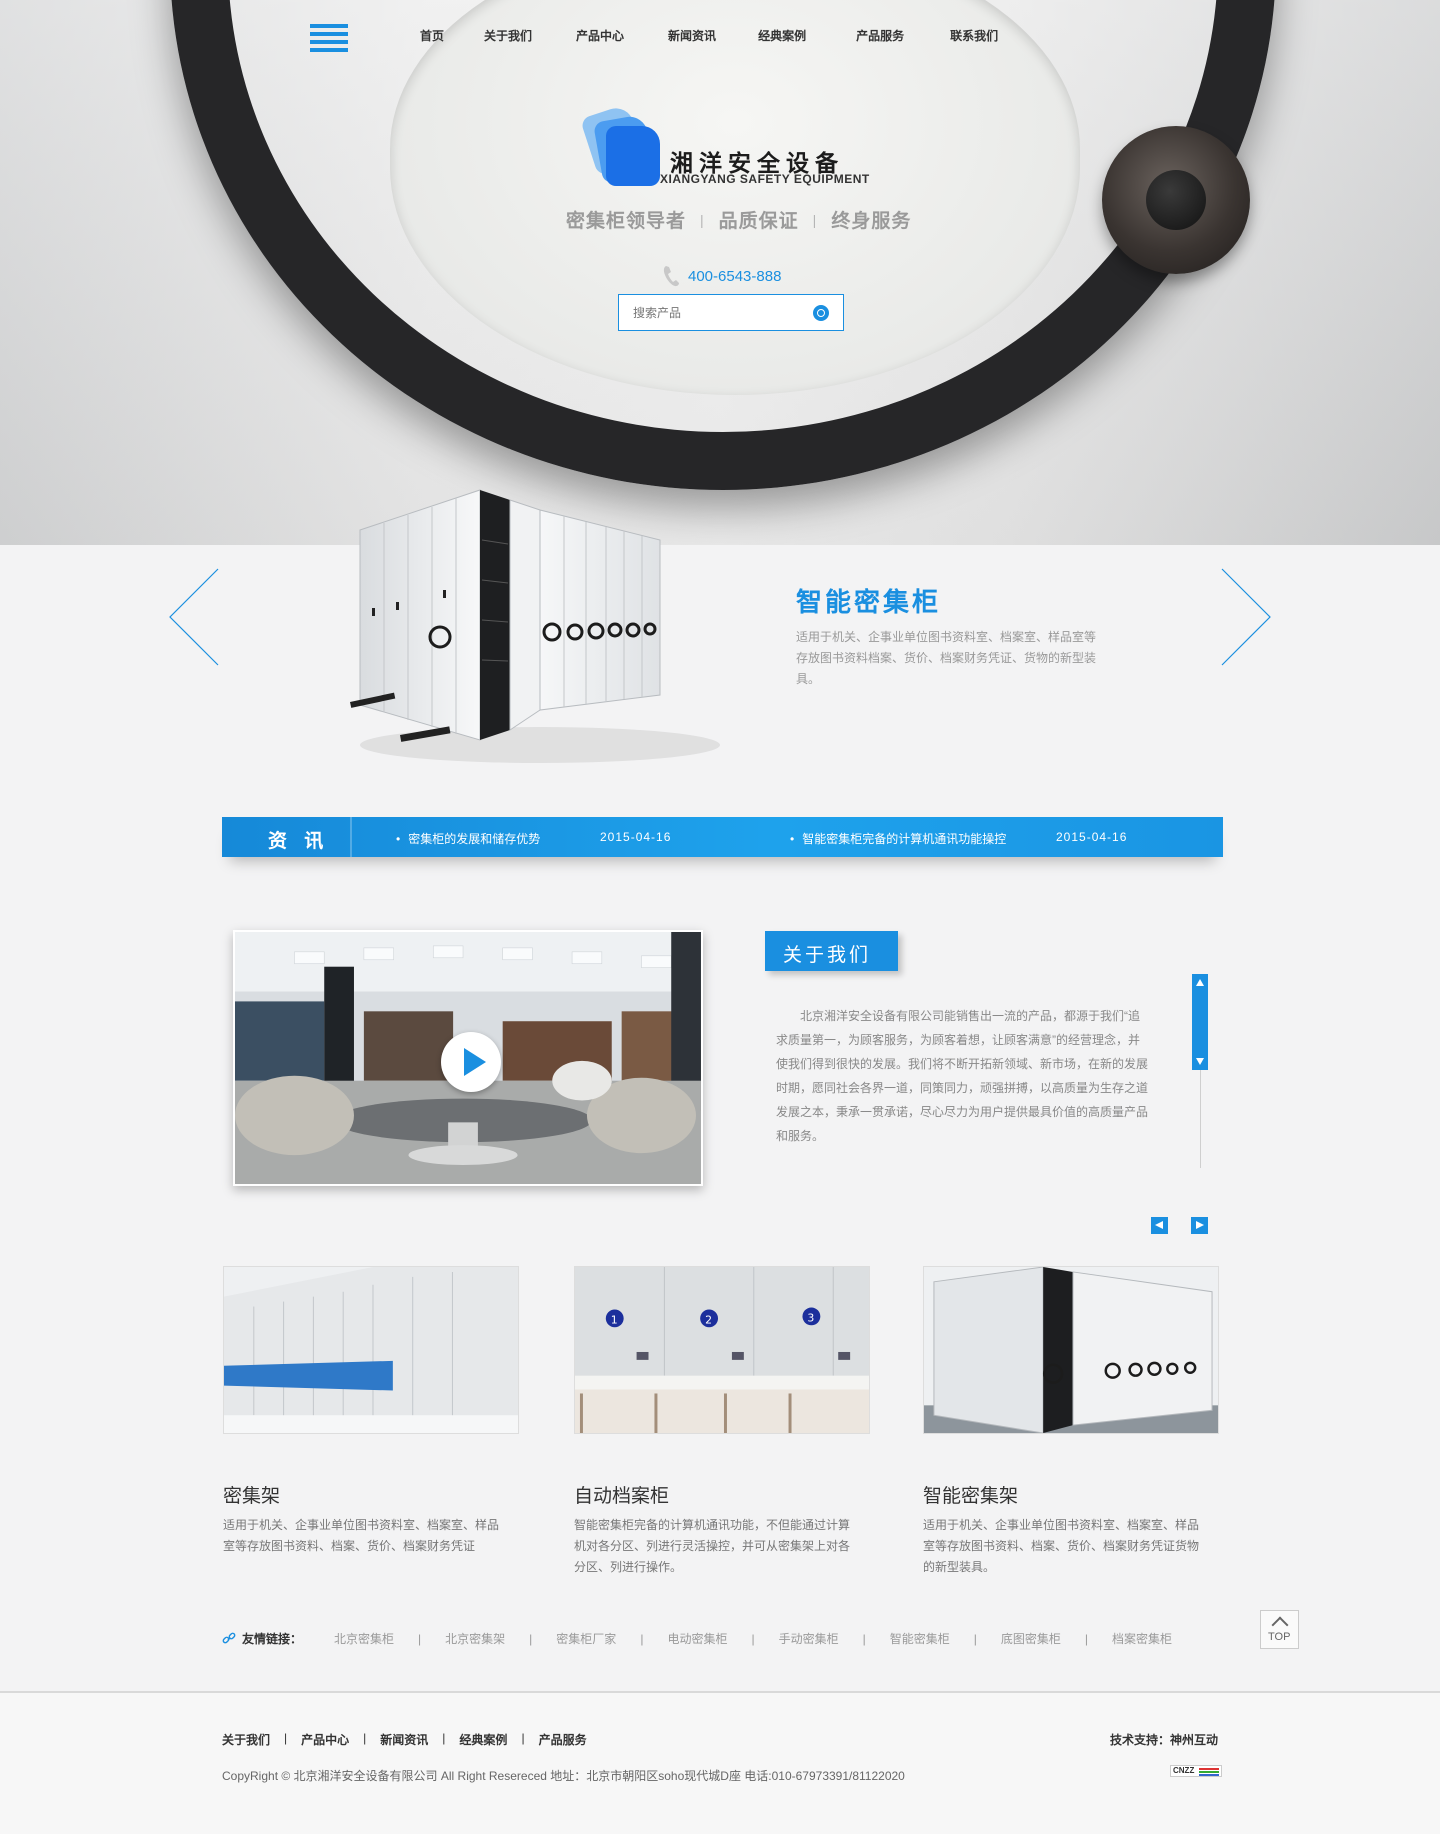 This screenshot has height=1834, width=1440. Describe the element at coordinates (1031, 1638) in the screenshot. I see `friend-link: 底图密集柜` at that location.